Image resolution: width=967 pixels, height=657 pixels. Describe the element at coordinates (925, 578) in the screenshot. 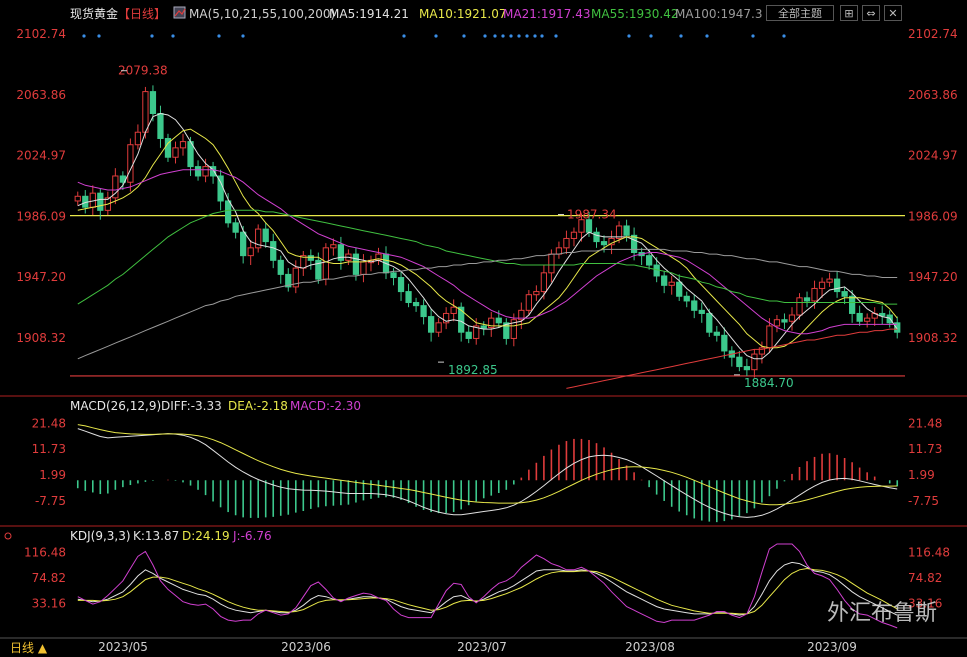

I see `kdj-ytick-right-1: 74.82` at that location.